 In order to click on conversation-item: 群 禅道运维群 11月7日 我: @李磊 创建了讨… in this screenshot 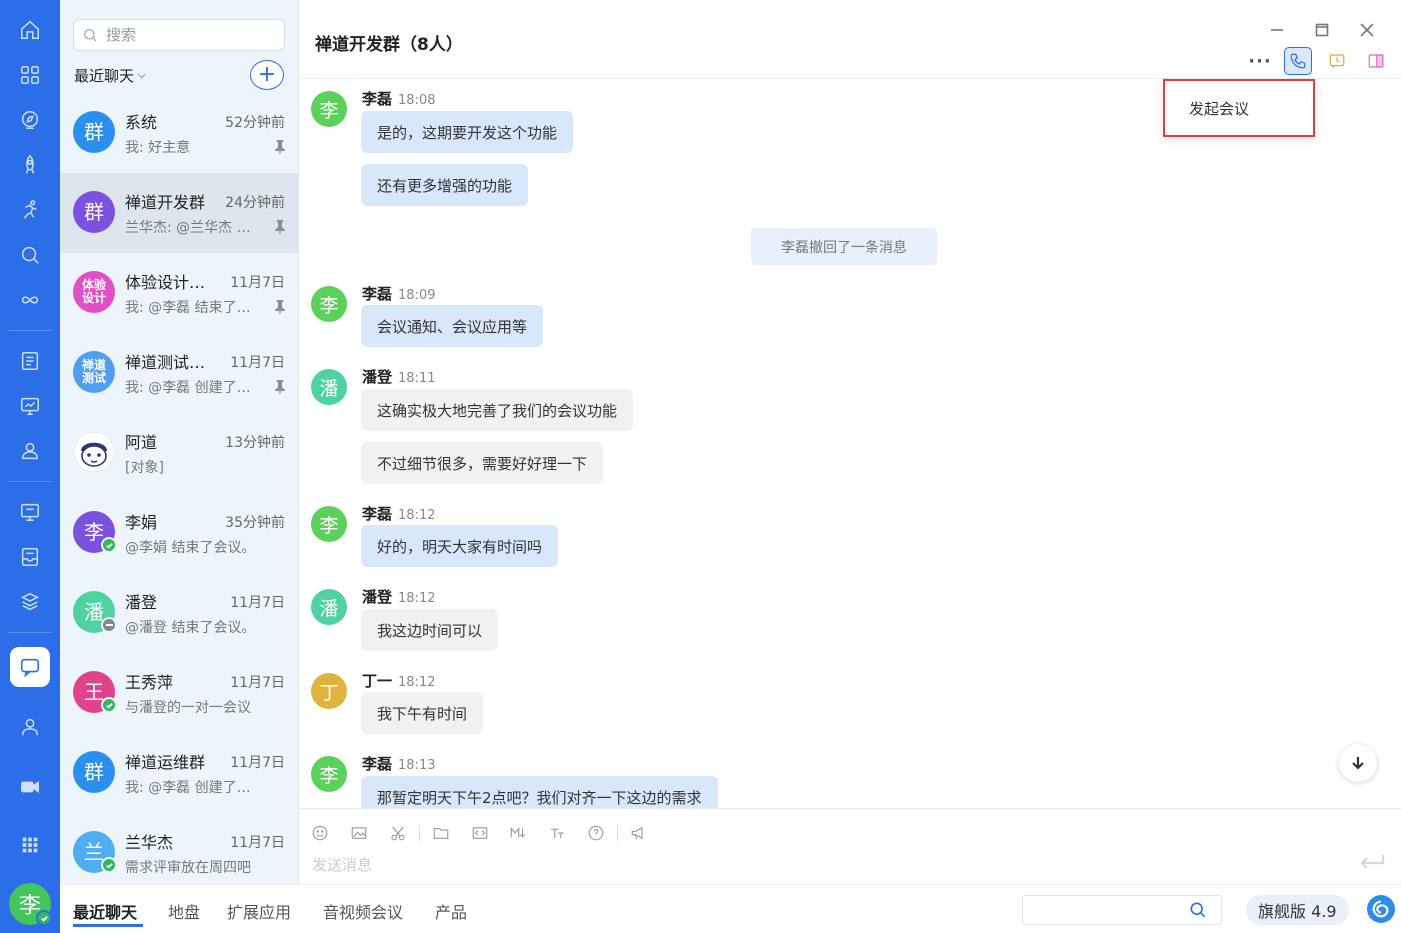, I will do `click(179, 773)`.